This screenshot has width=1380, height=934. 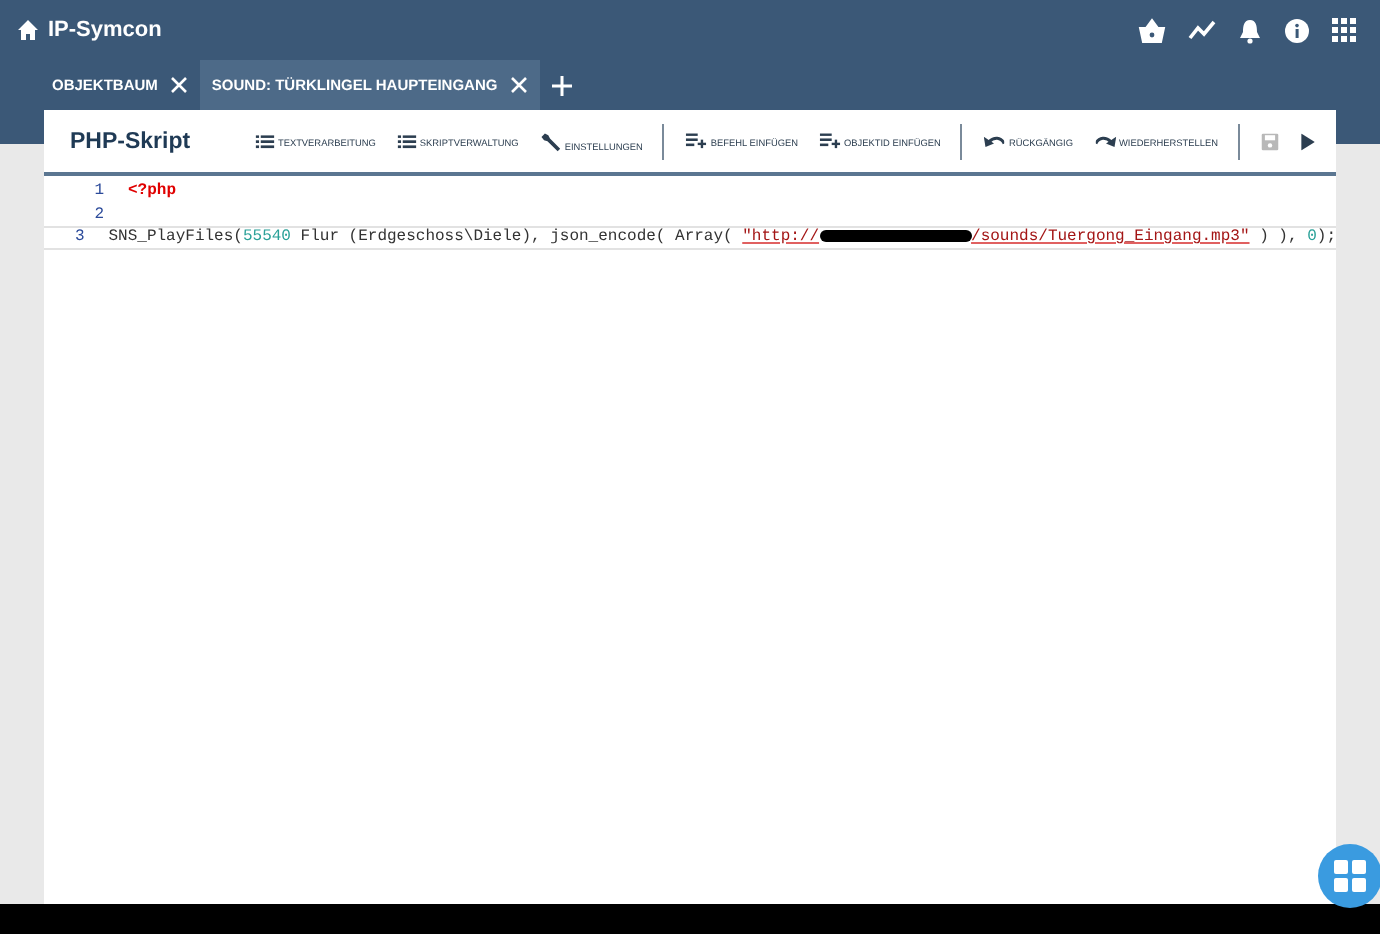 I want to click on grid-icon, so click(x=1350, y=876).